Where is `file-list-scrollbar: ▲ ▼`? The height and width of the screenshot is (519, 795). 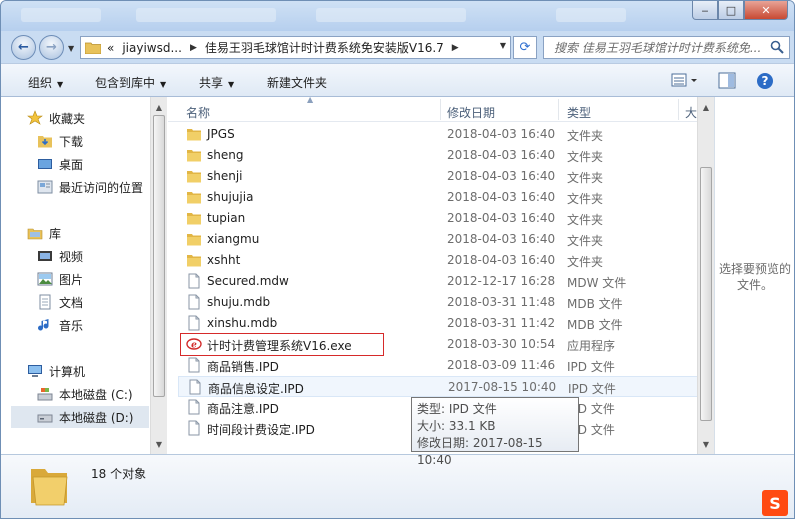
file-list-scrollbar: ▲ ▼ is located at coordinates (705, 275).